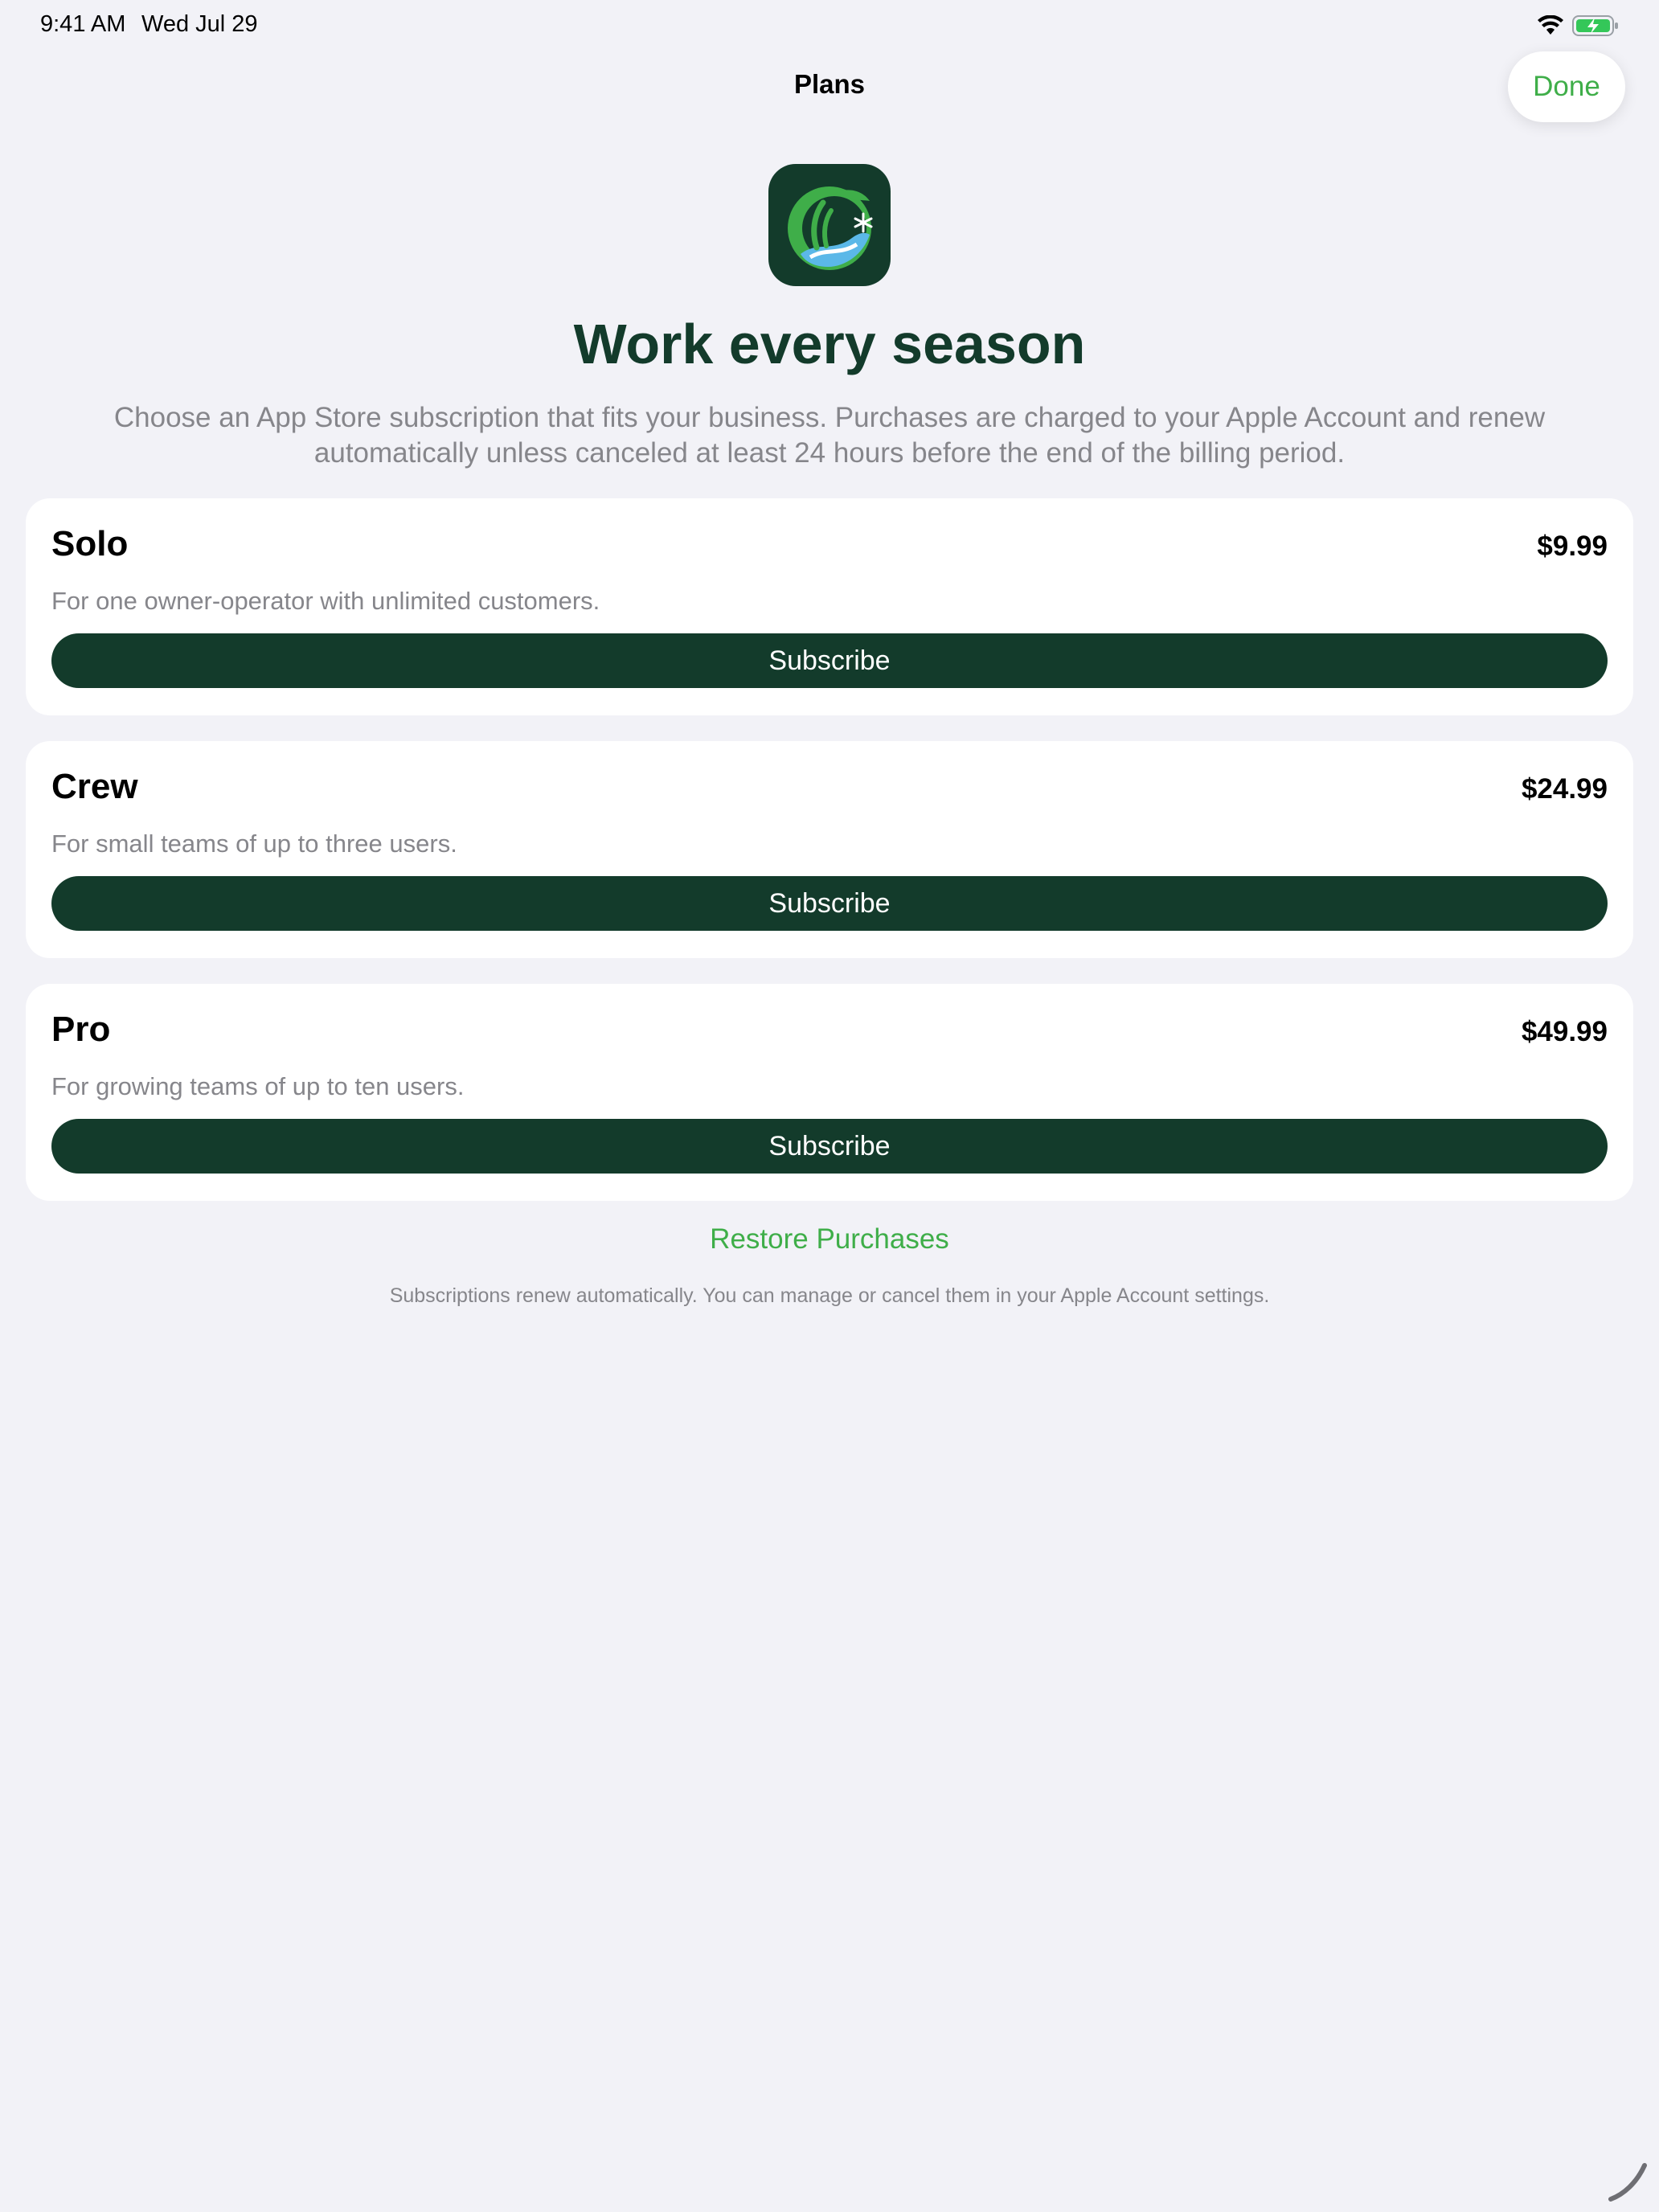  Describe the element at coordinates (1550, 27) in the screenshot. I see `wifi-icon` at that location.